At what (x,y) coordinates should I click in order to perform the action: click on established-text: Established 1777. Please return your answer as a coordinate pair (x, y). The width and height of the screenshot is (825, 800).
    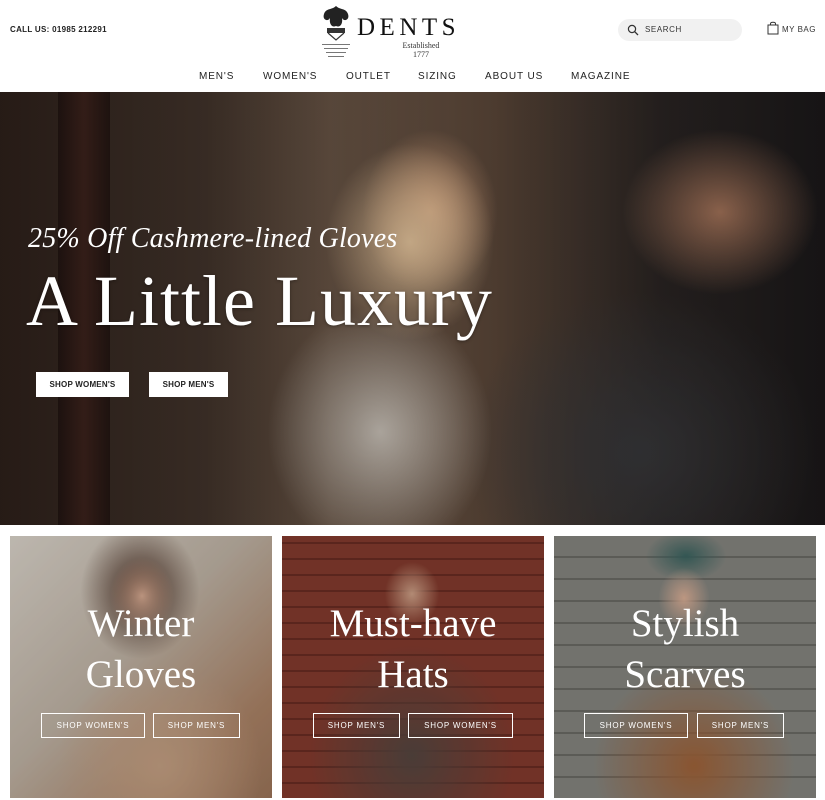
    Looking at the image, I should click on (421, 50).